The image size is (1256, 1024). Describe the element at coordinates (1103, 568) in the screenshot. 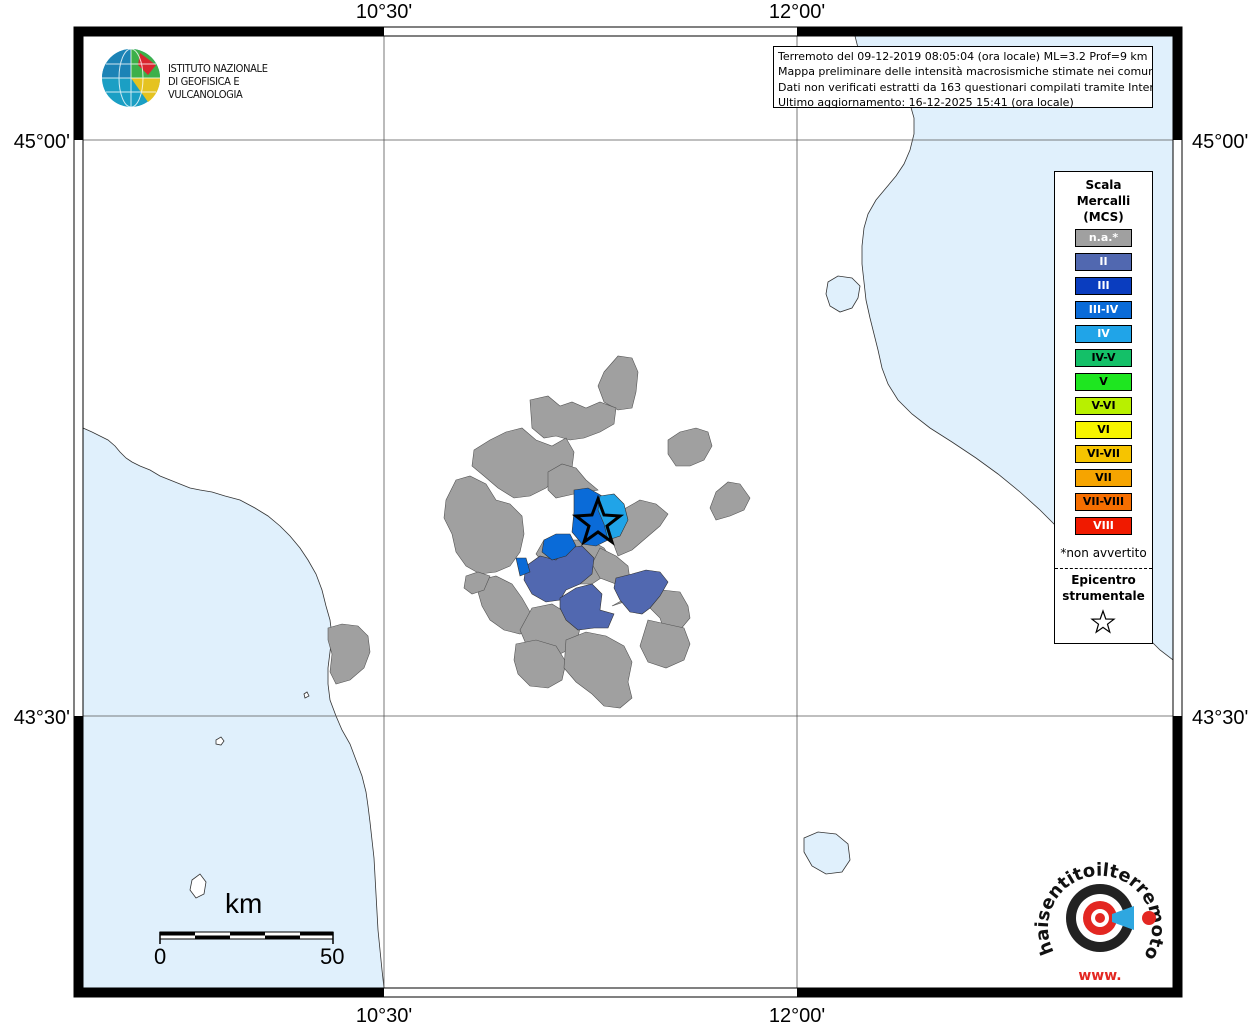

I see `legend-separator` at that location.